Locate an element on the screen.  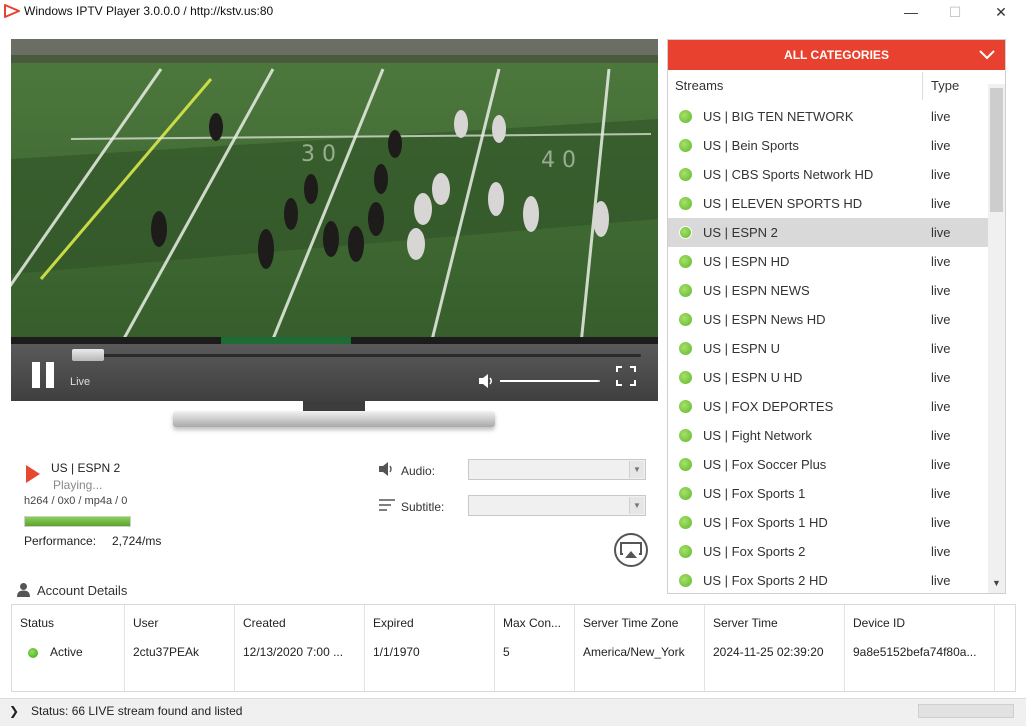
airplay-button is located at coordinates (631, 550).